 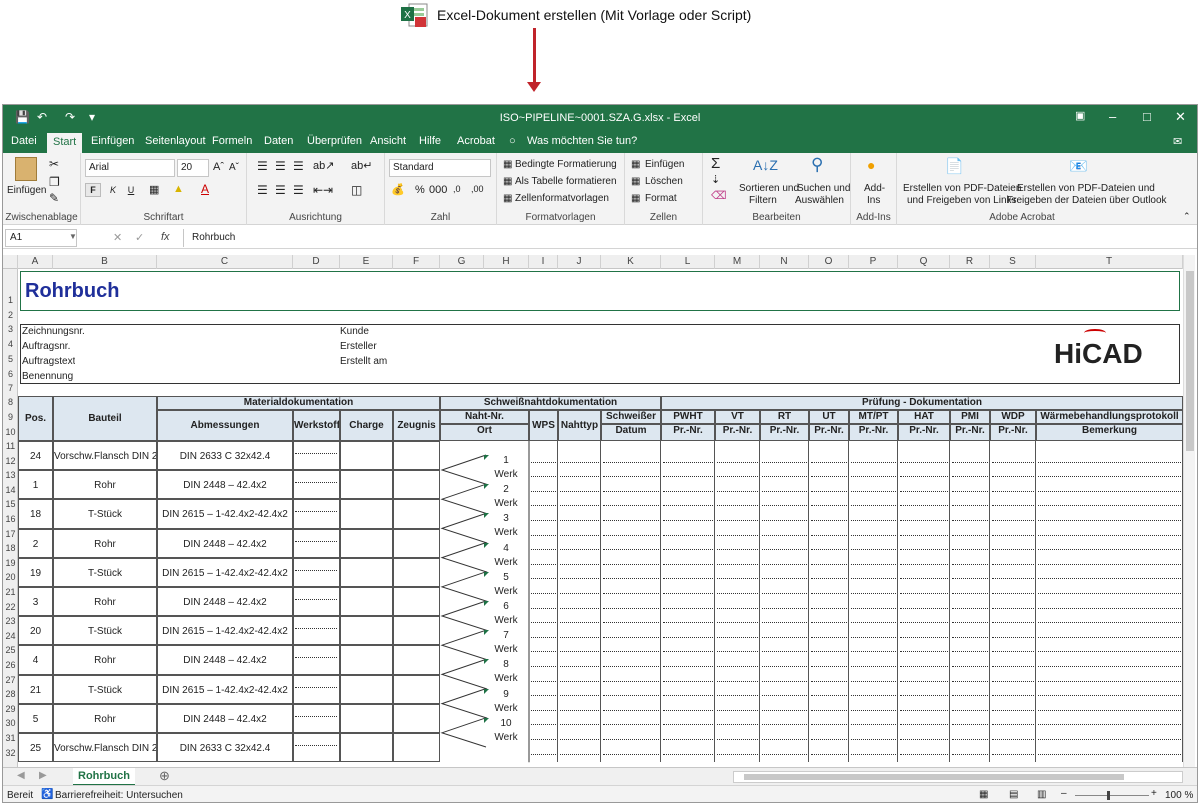 What do you see at coordinates (10, 694) in the screenshot?
I see `row-header: 28` at bounding box center [10, 694].